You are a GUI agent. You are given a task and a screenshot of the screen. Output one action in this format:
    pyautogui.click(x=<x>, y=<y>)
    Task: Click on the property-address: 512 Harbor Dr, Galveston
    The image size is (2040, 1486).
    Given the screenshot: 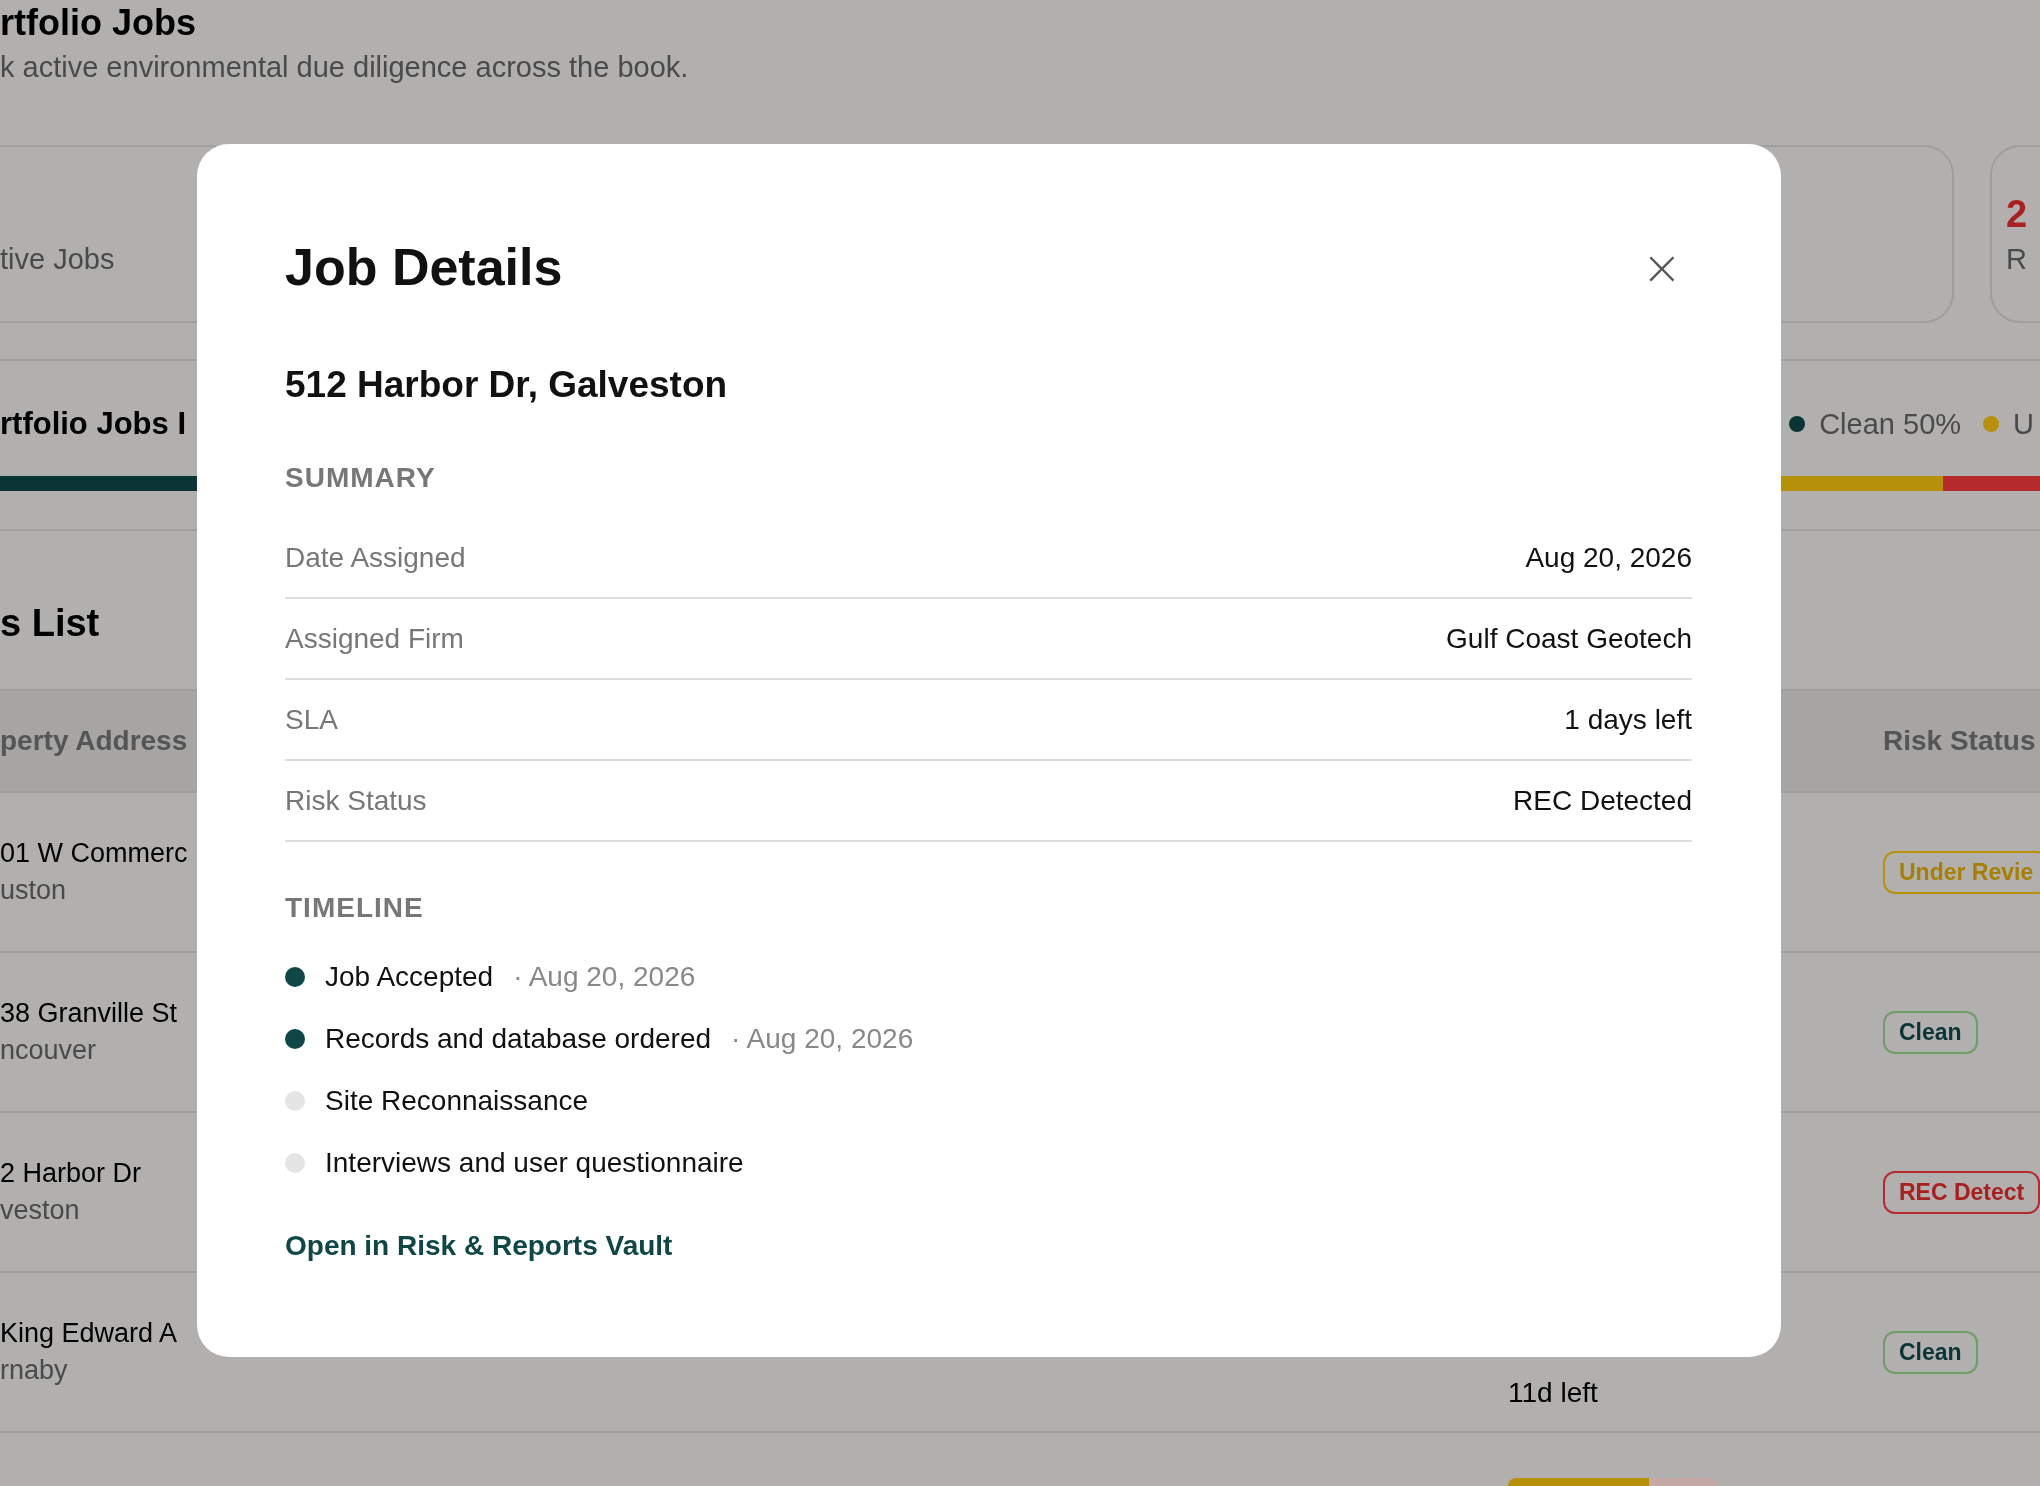 What is the action you would take?
    pyautogui.click(x=506, y=385)
    